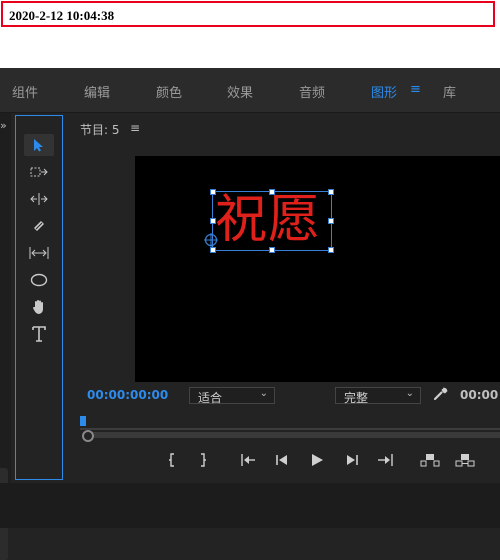 This screenshot has width=500, height=560. I want to click on expand-panels-icon: », so click(3, 125).